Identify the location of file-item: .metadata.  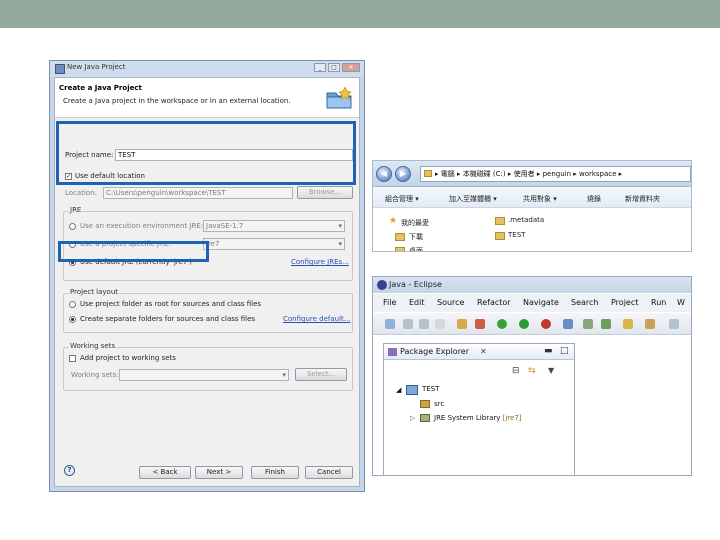
(526, 220).